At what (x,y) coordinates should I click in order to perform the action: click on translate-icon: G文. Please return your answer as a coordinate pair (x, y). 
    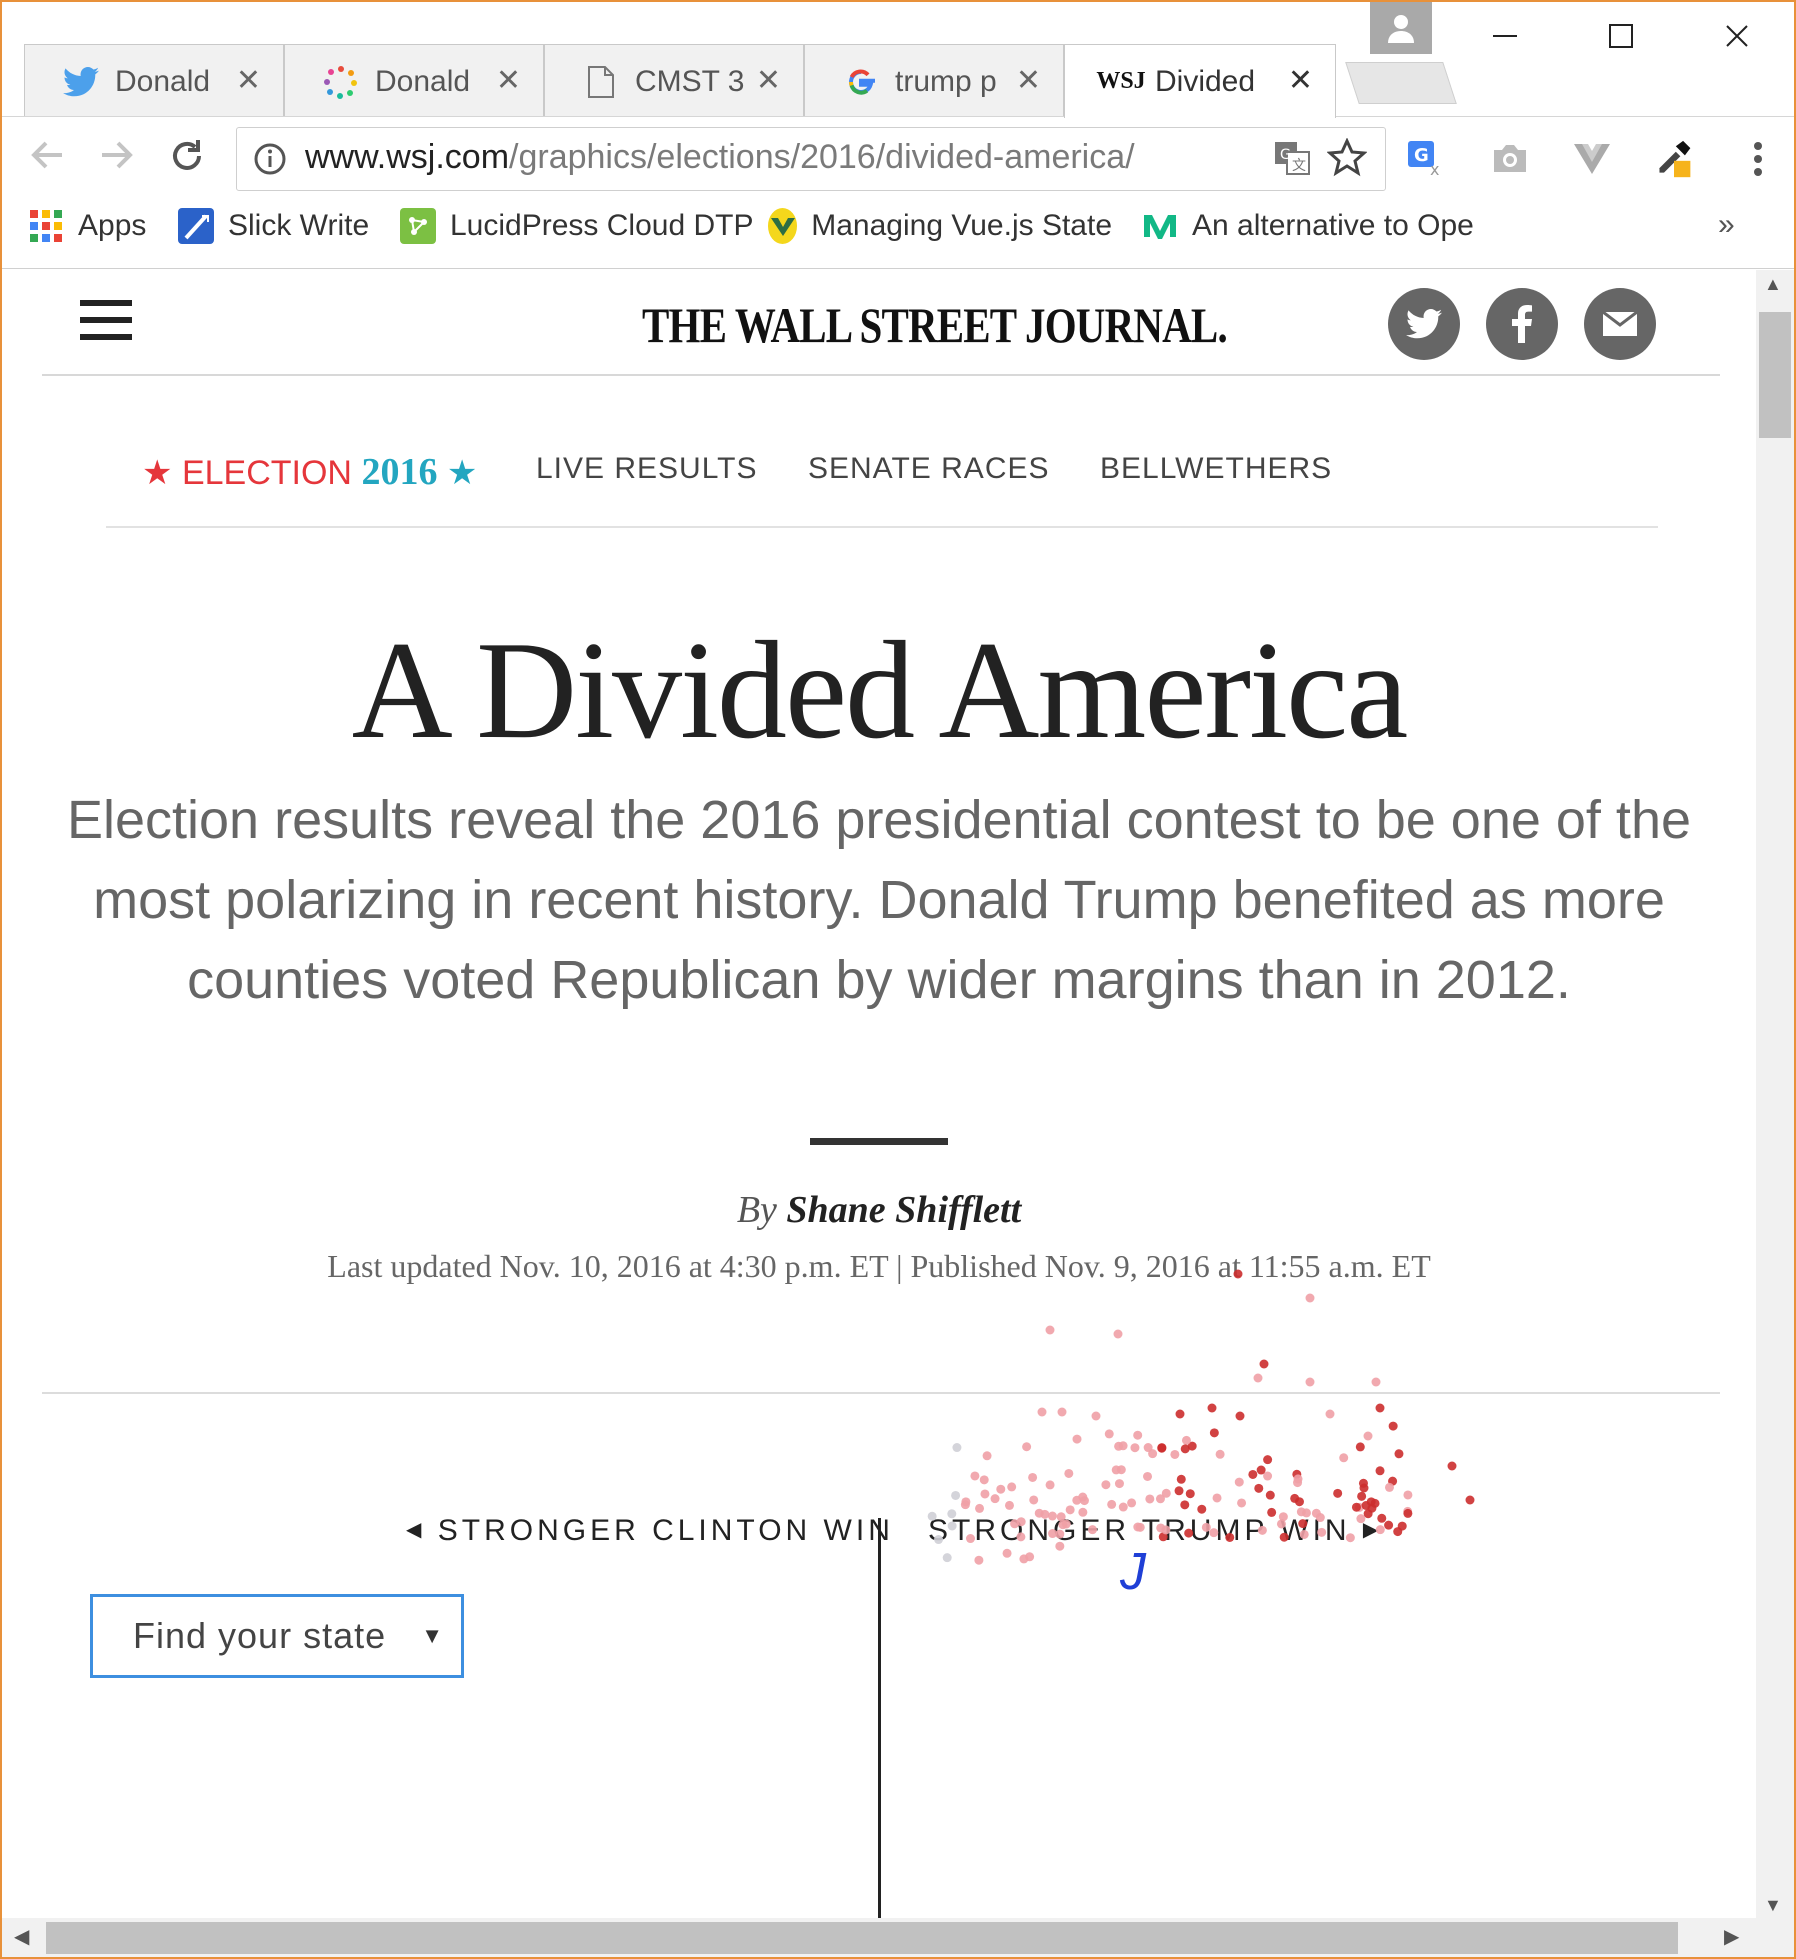
    Looking at the image, I should click on (1293, 160).